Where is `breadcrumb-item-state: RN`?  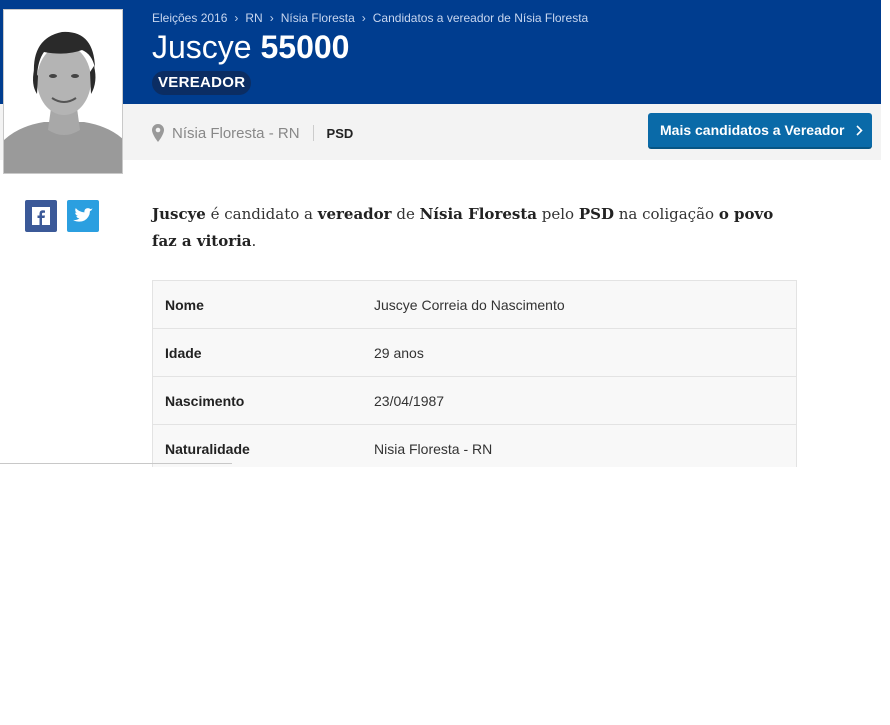 breadcrumb-item-state: RN is located at coordinates (253, 18).